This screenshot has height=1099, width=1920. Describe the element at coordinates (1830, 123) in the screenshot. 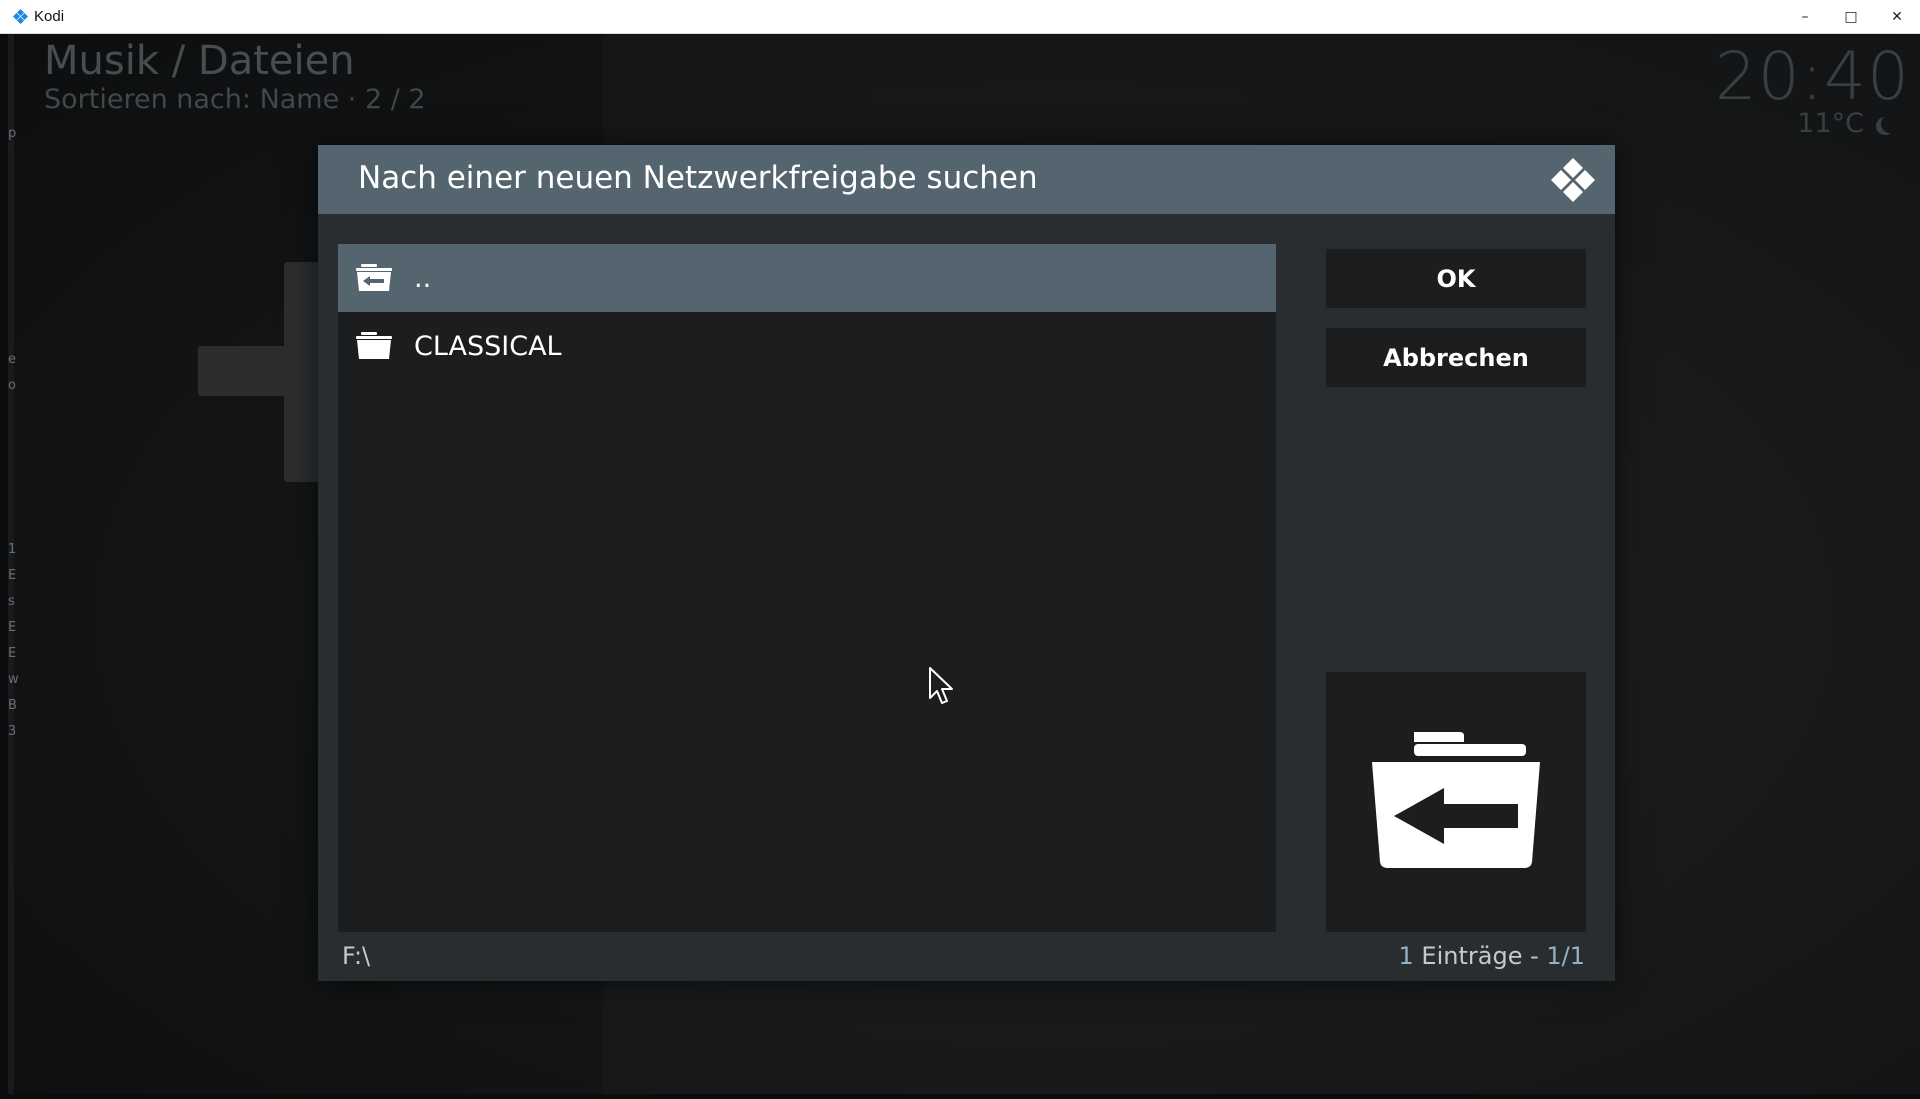

I see `temperature: 11°C` at that location.